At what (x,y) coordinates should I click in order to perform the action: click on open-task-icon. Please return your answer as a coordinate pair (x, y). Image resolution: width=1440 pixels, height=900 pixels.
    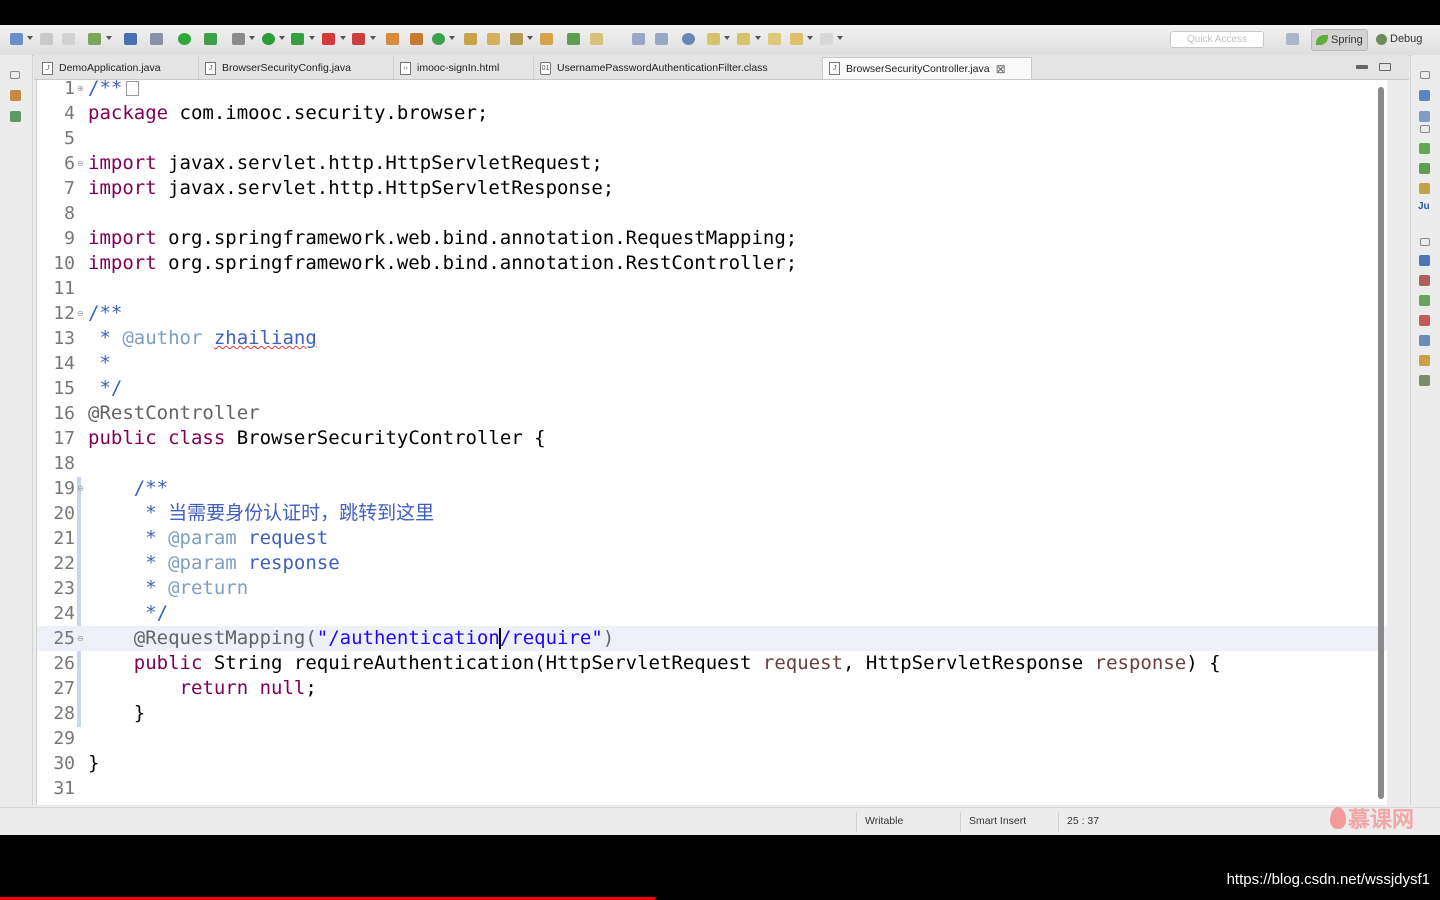
    Looking at the image, I should click on (546, 39).